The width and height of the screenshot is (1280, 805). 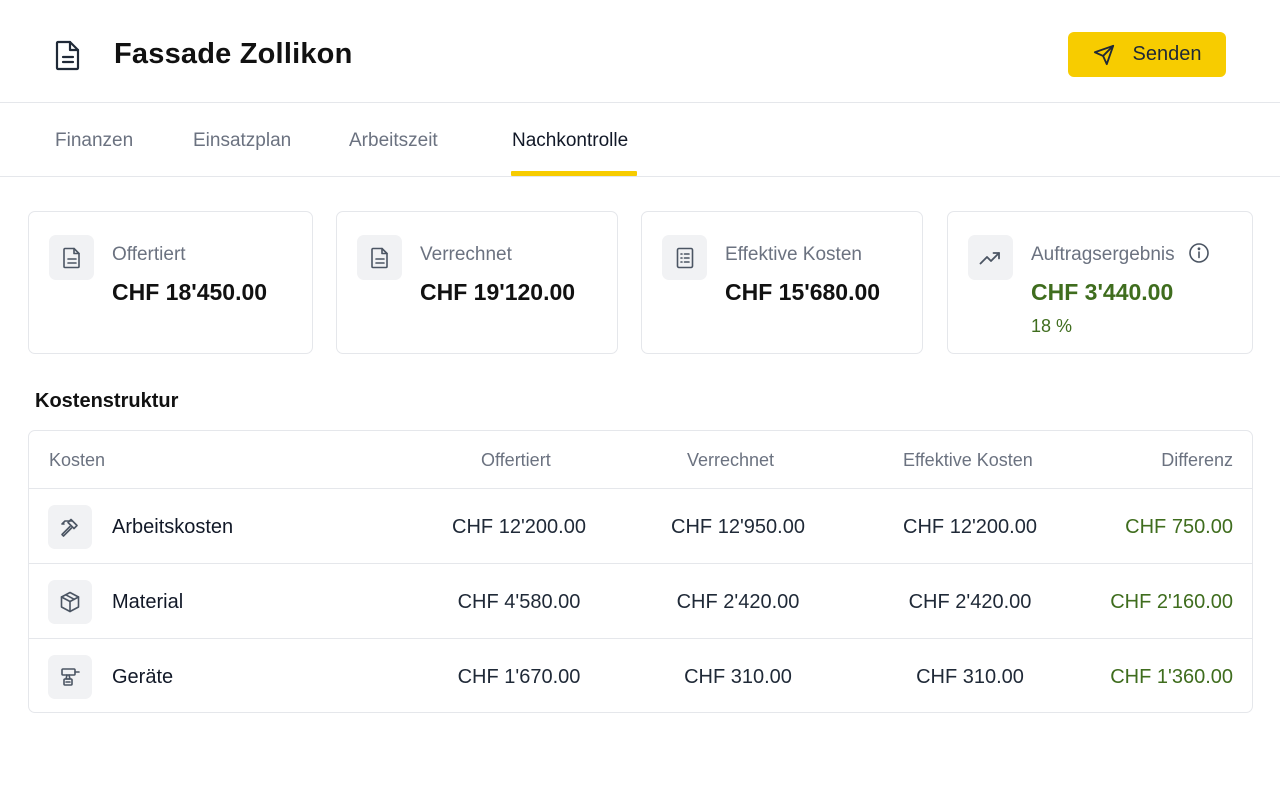 What do you see at coordinates (143, 677) in the screenshot?
I see `row-name: Geräte` at bounding box center [143, 677].